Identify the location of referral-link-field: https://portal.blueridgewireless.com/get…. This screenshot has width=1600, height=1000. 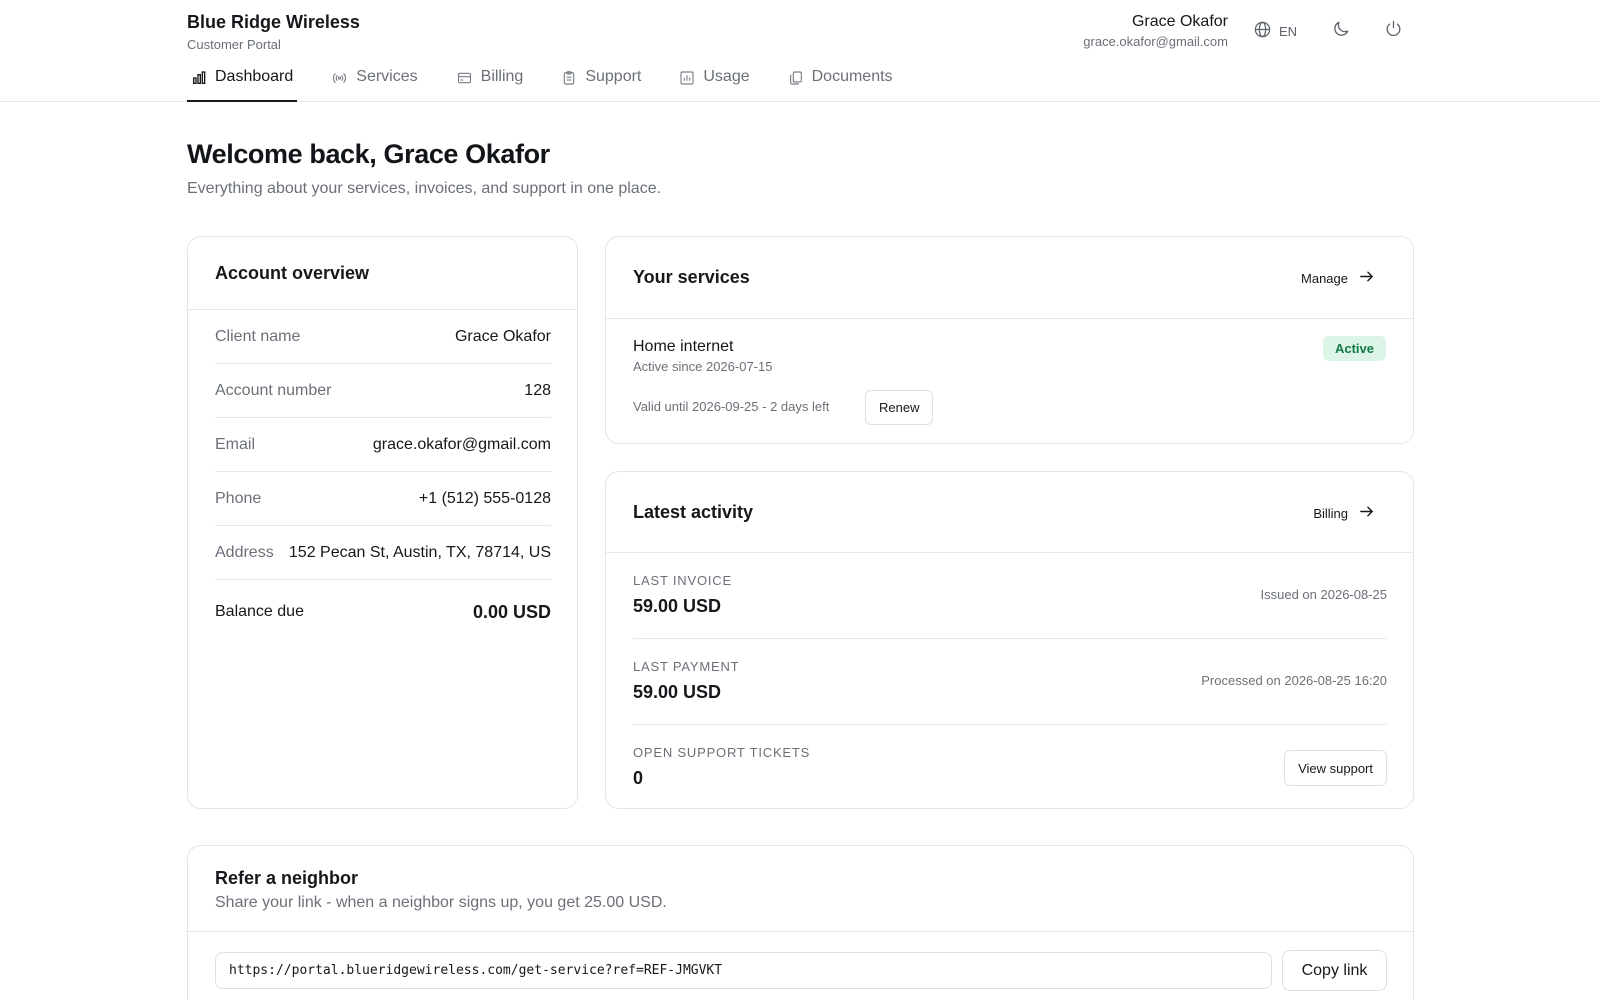
(743, 970).